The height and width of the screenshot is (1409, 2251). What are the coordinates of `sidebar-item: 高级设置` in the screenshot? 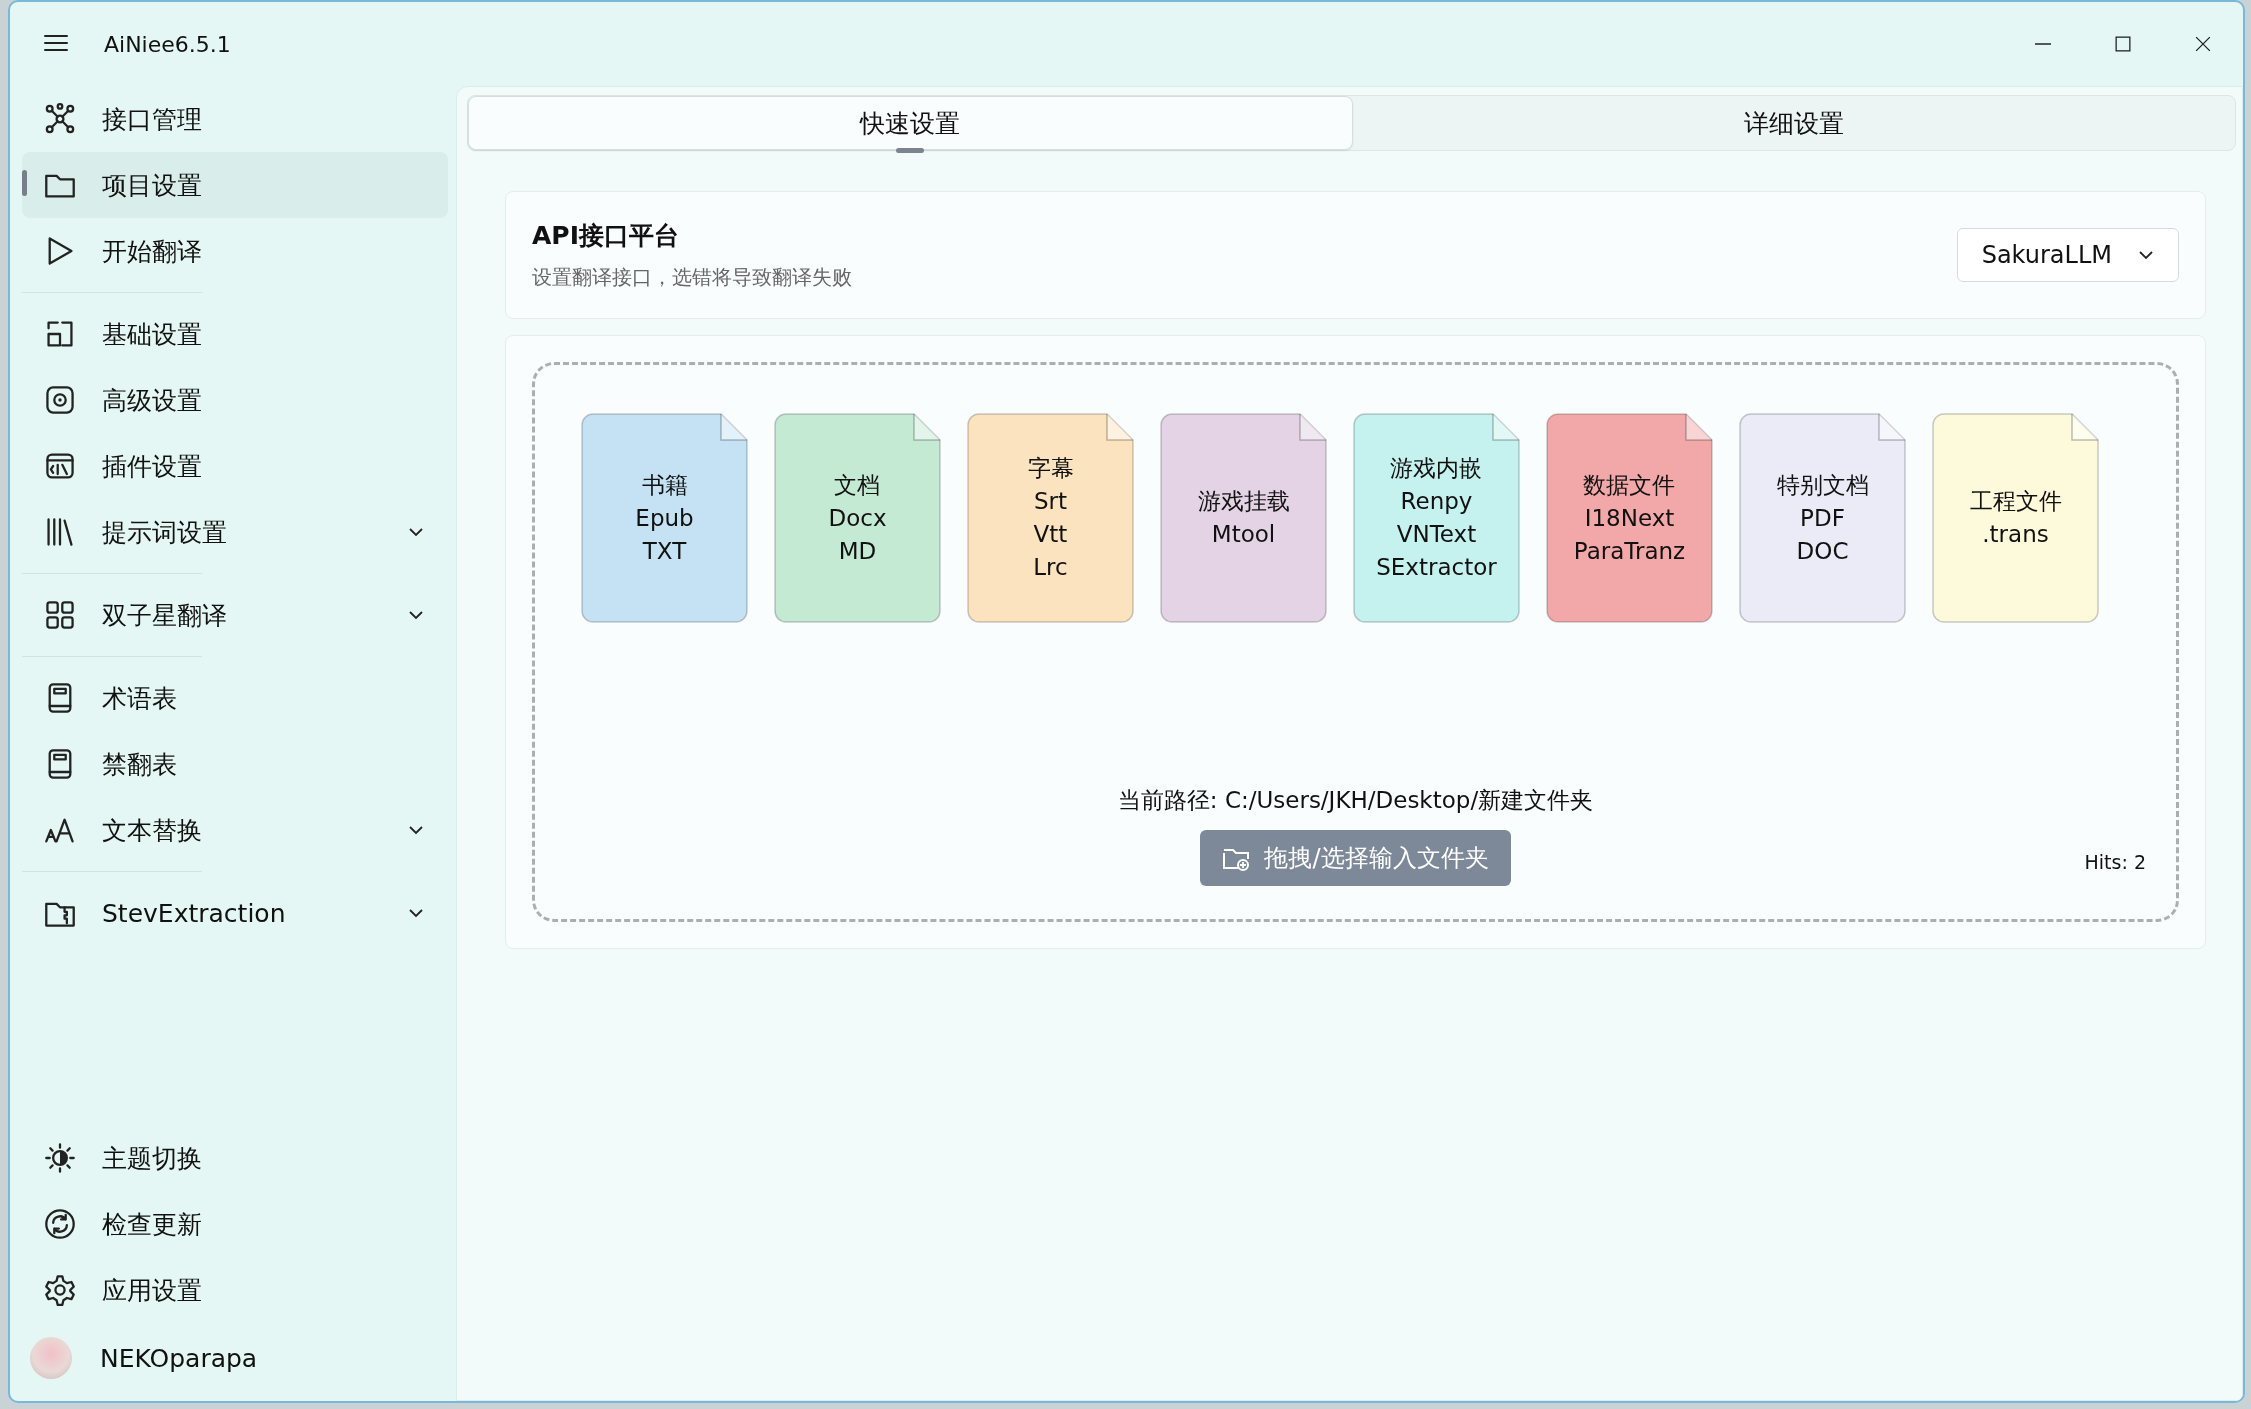 It's located at (235, 400).